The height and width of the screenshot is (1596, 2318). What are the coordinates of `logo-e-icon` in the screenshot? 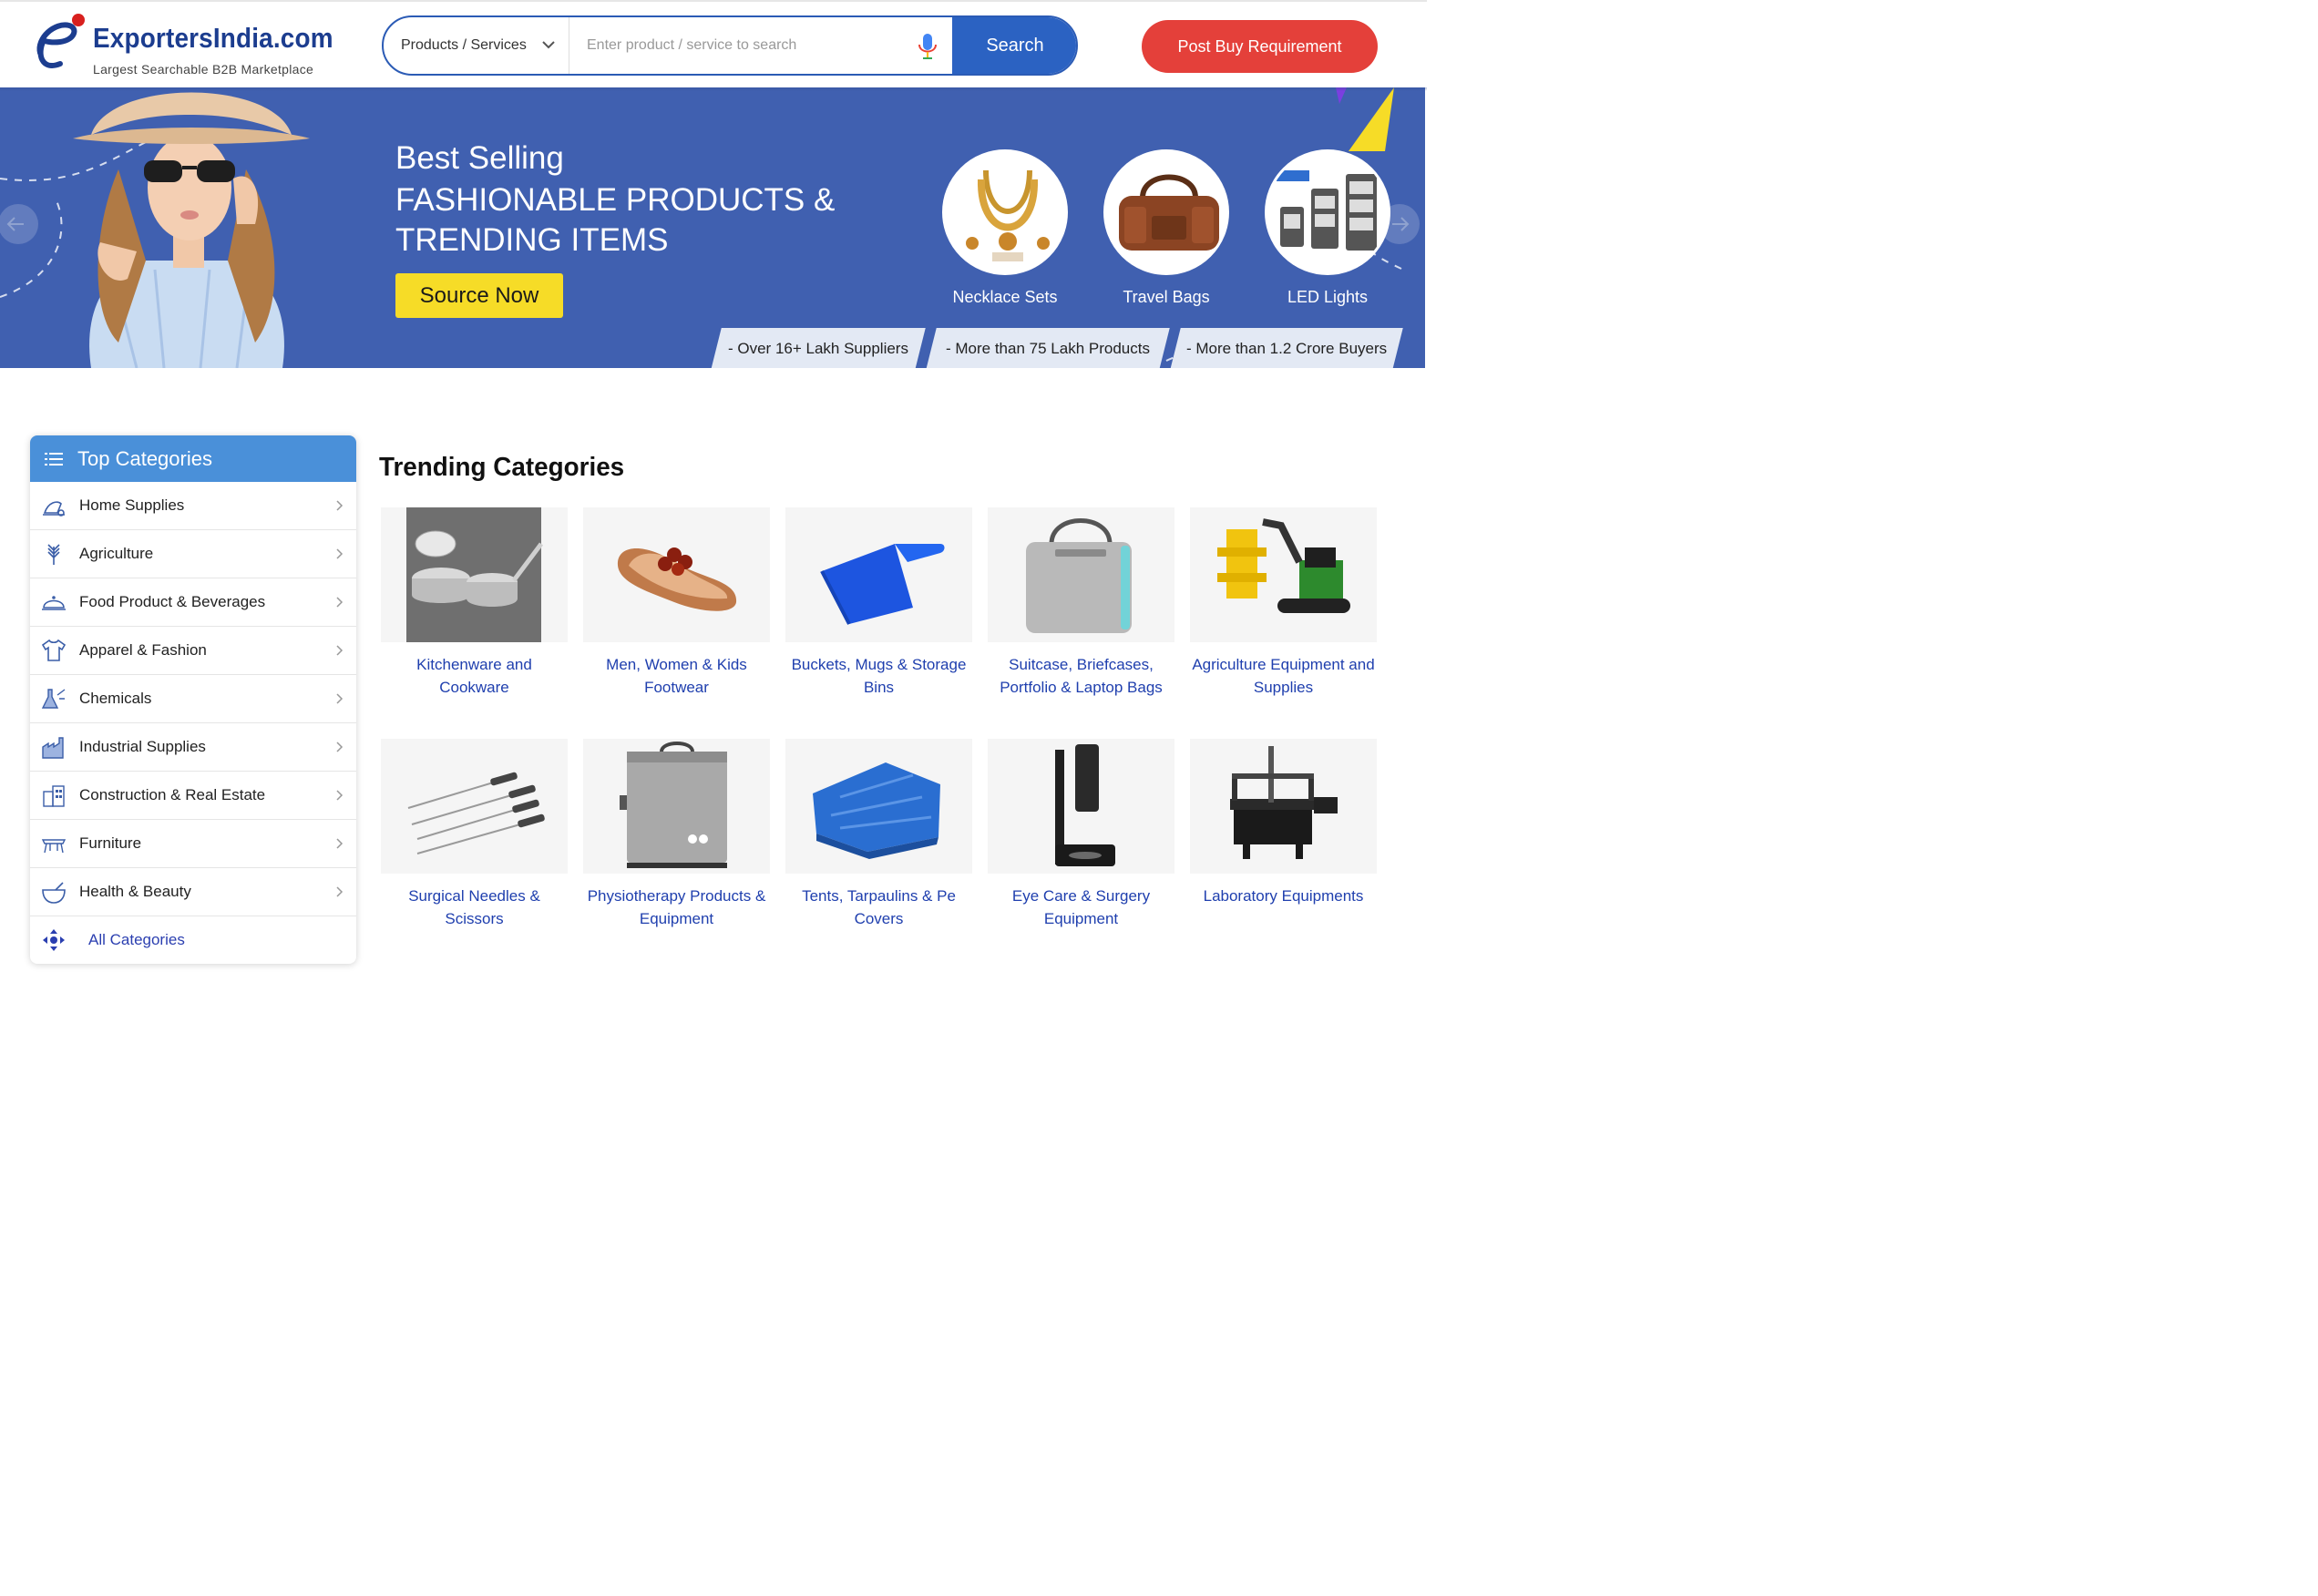 It's located at (61, 41).